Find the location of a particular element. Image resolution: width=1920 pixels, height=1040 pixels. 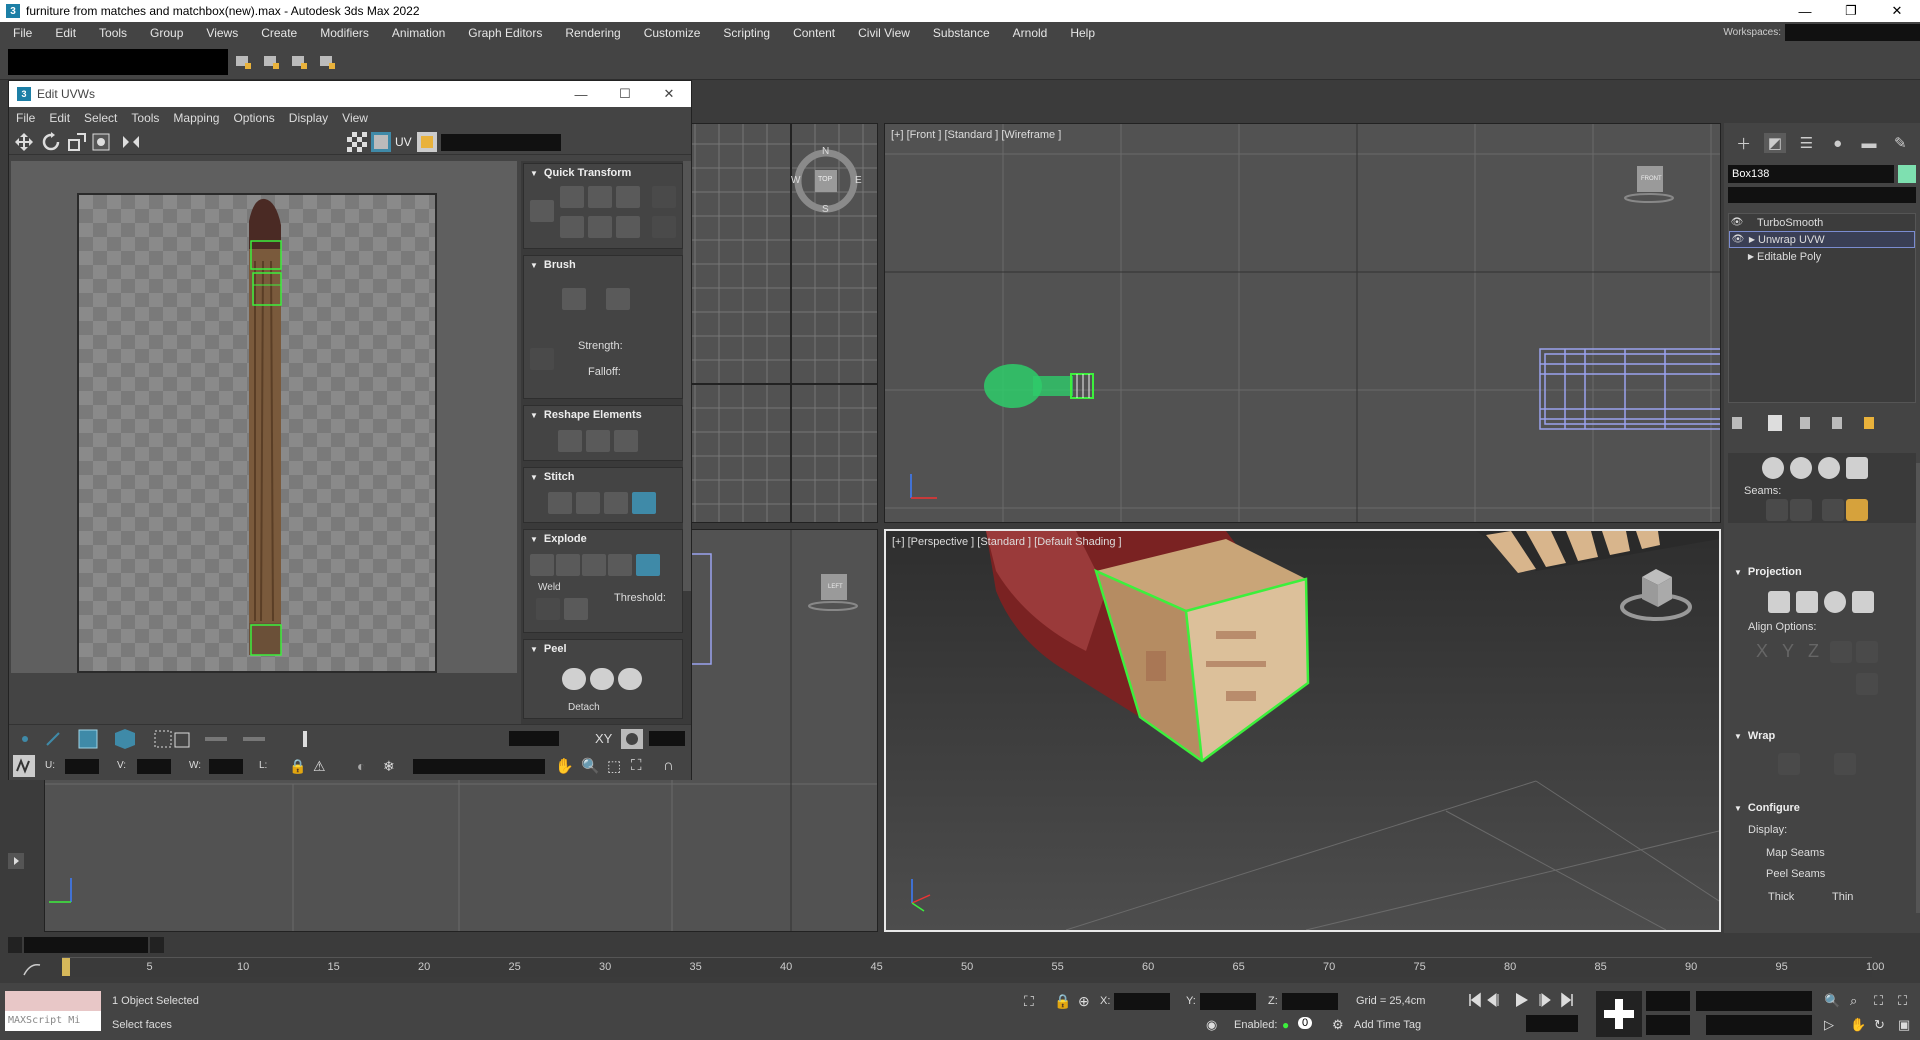

unfold-strip-icon is located at coordinates (1845, 764).